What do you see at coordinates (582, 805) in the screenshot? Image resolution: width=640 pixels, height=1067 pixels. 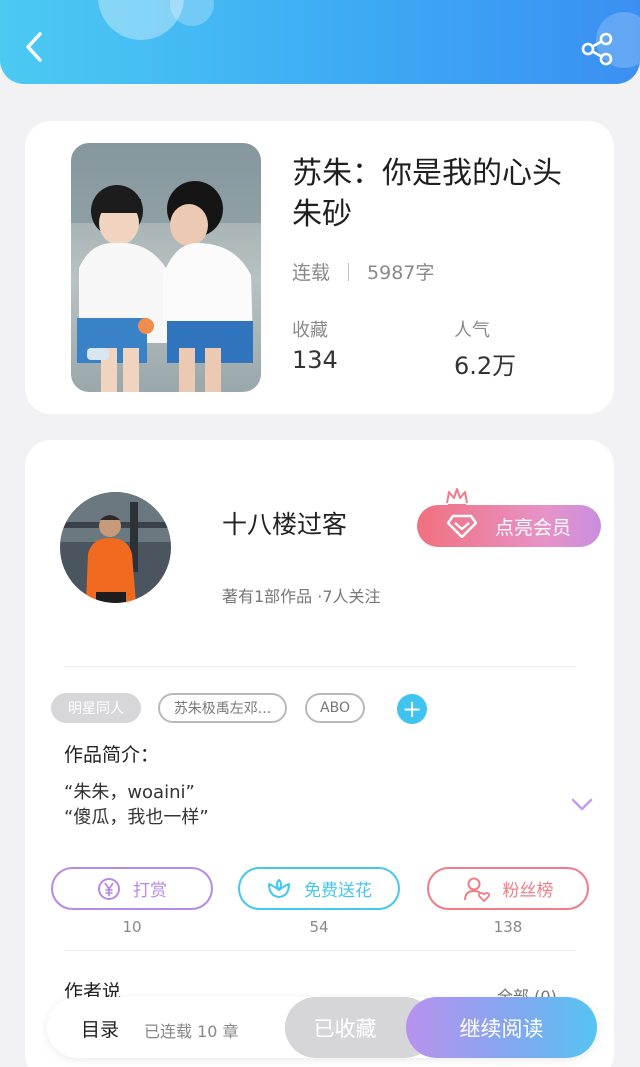 I see `chevron-down-icon` at bounding box center [582, 805].